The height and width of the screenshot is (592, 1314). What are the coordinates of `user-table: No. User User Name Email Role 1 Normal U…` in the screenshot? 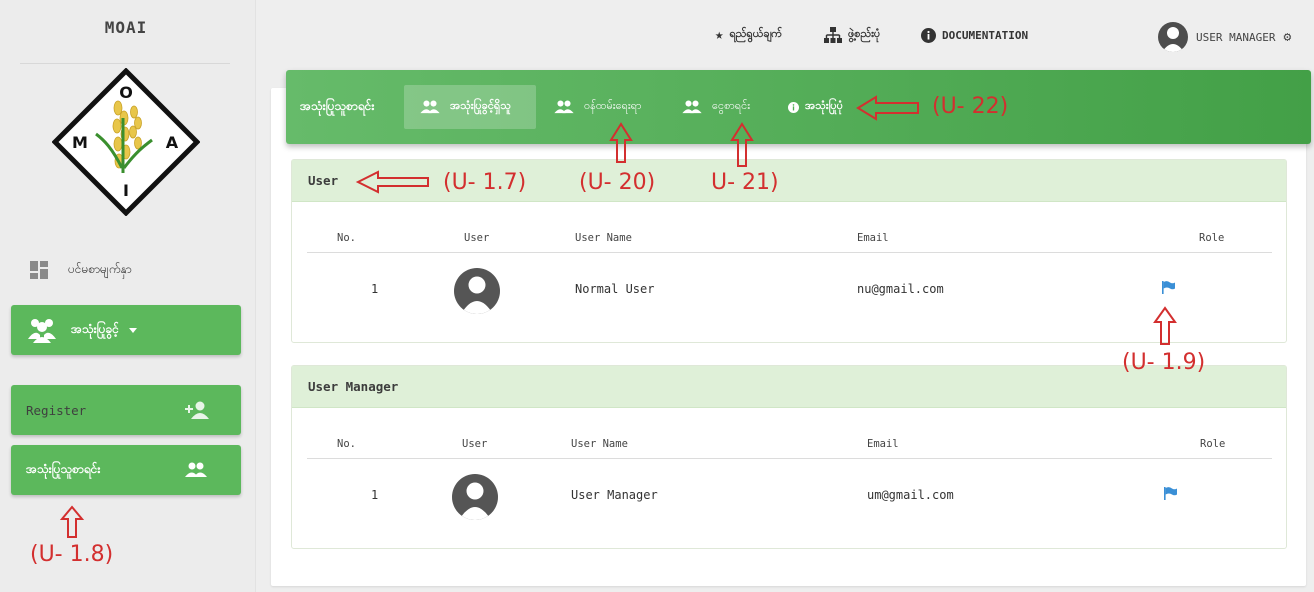 It's located at (789, 282).